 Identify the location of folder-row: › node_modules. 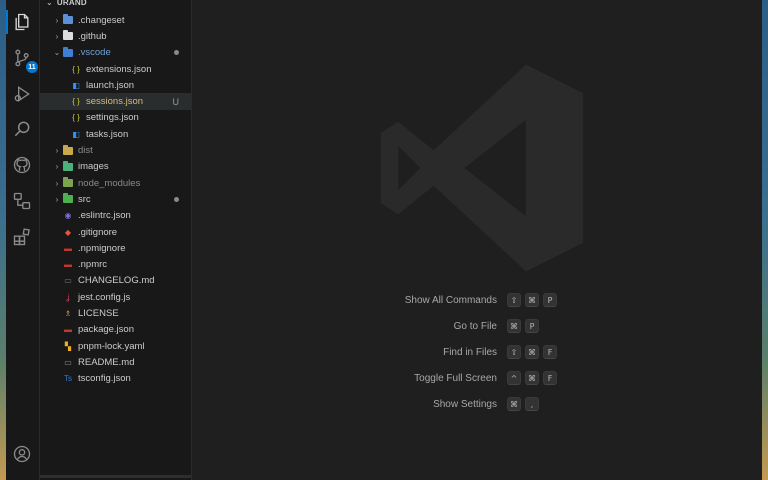
(115, 183).